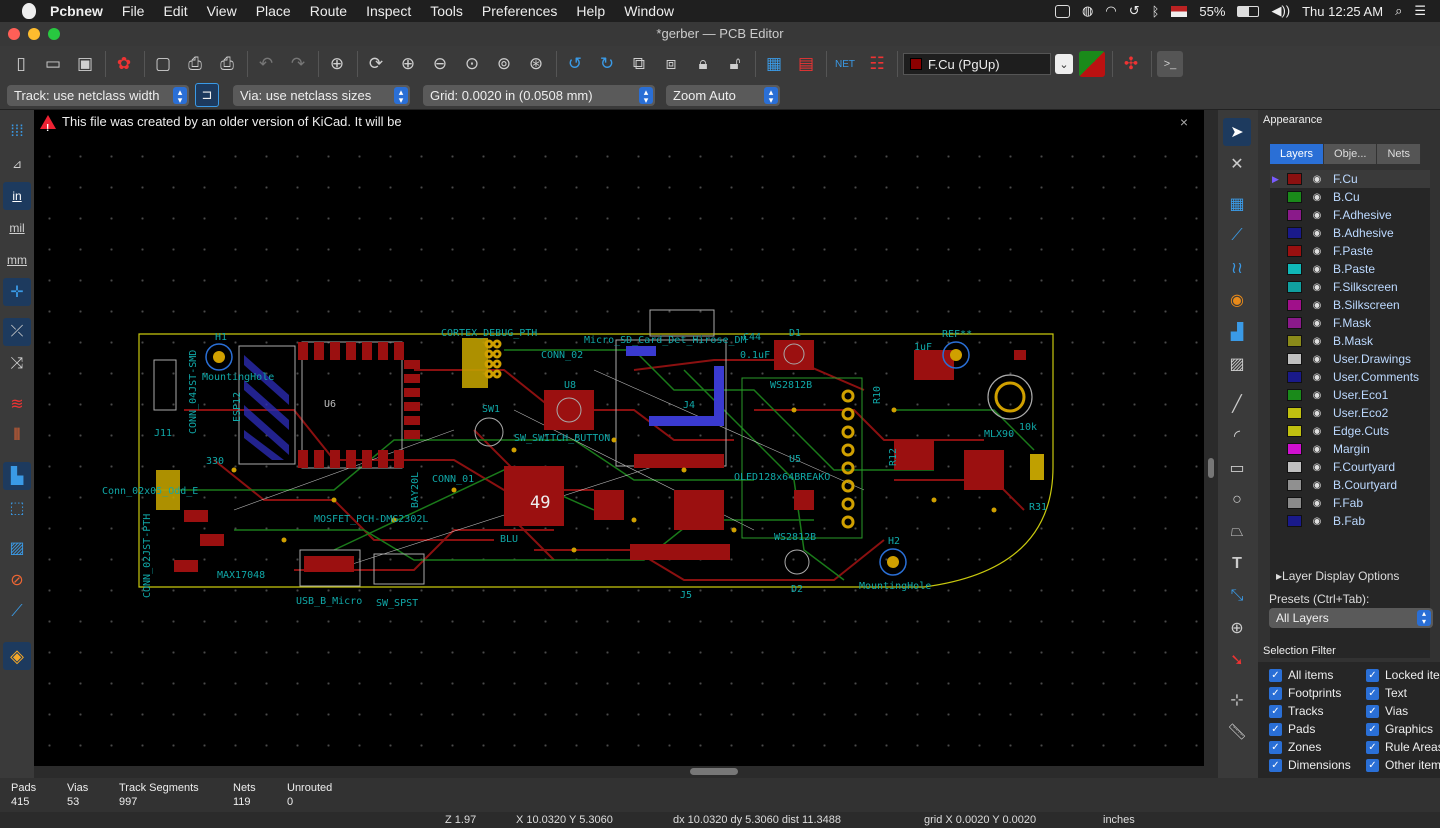 This screenshot has height=828, width=1440. What do you see at coordinates (1350, 215) in the screenshot?
I see `layer-row: ◉ F.Adhesive` at bounding box center [1350, 215].